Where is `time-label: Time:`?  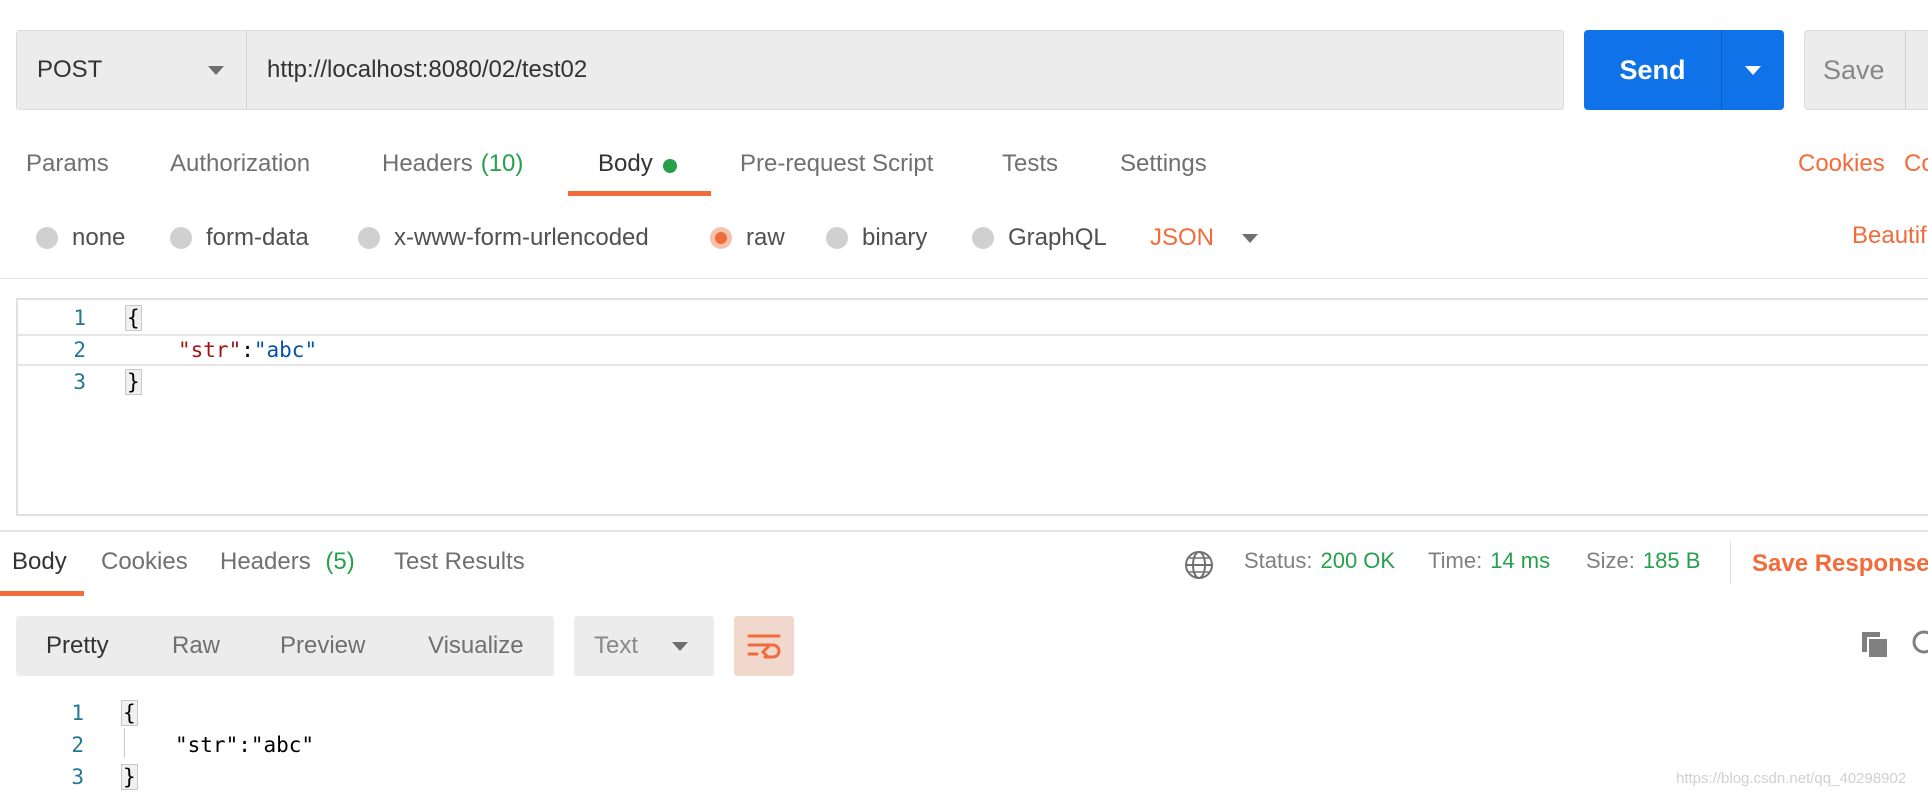
time-label: Time: is located at coordinates (1455, 560).